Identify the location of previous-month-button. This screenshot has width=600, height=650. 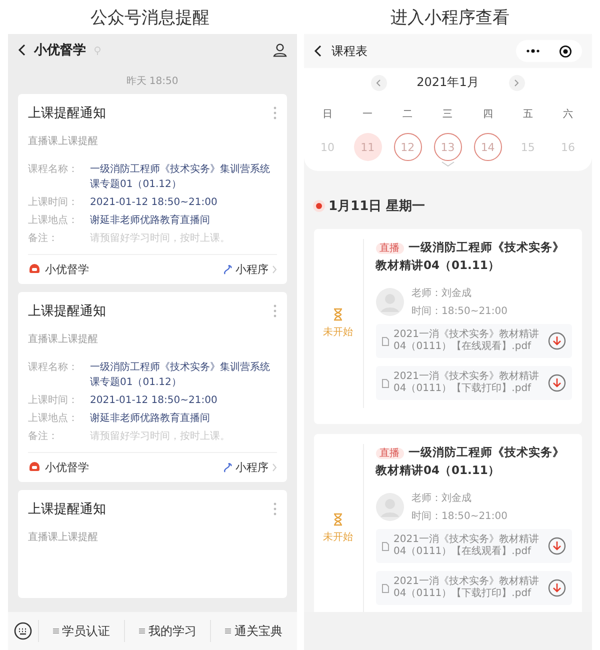
(378, 82).